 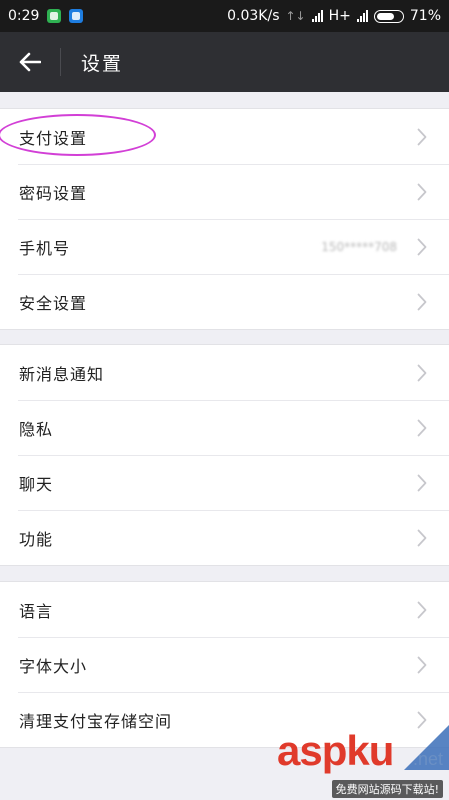 I want to click on back-button, so click(x=30, y=62).